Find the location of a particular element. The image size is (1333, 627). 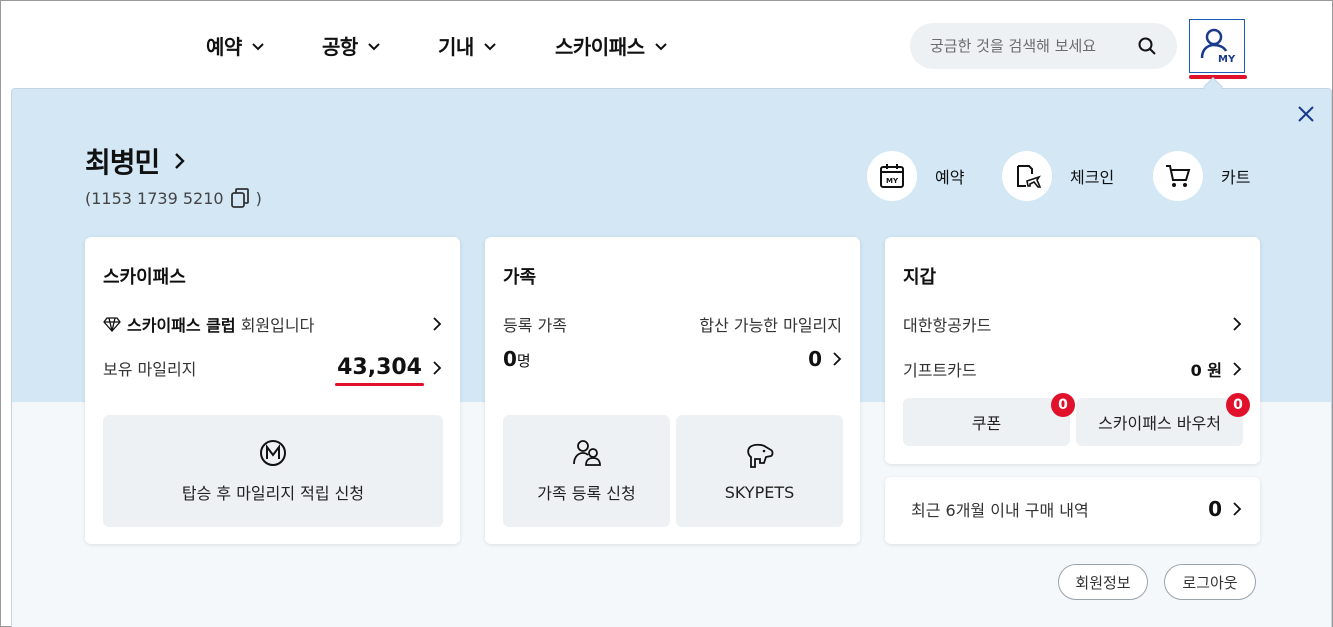

member-info-button: 회원정보 is located at coordinates (1103, 582).